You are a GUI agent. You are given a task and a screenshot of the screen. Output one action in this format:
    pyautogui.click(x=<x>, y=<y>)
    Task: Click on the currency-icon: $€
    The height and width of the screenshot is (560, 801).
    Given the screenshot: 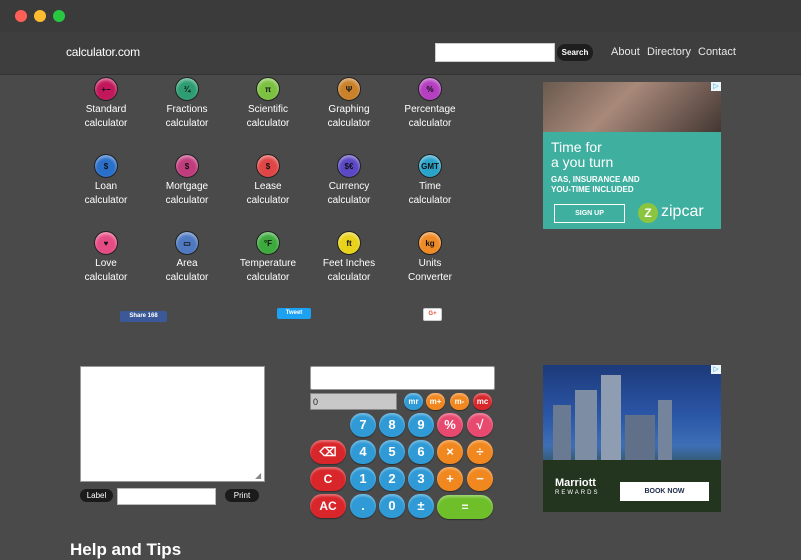 What is the action you would take?
    pyautogui.click(x=349, y=166)
    